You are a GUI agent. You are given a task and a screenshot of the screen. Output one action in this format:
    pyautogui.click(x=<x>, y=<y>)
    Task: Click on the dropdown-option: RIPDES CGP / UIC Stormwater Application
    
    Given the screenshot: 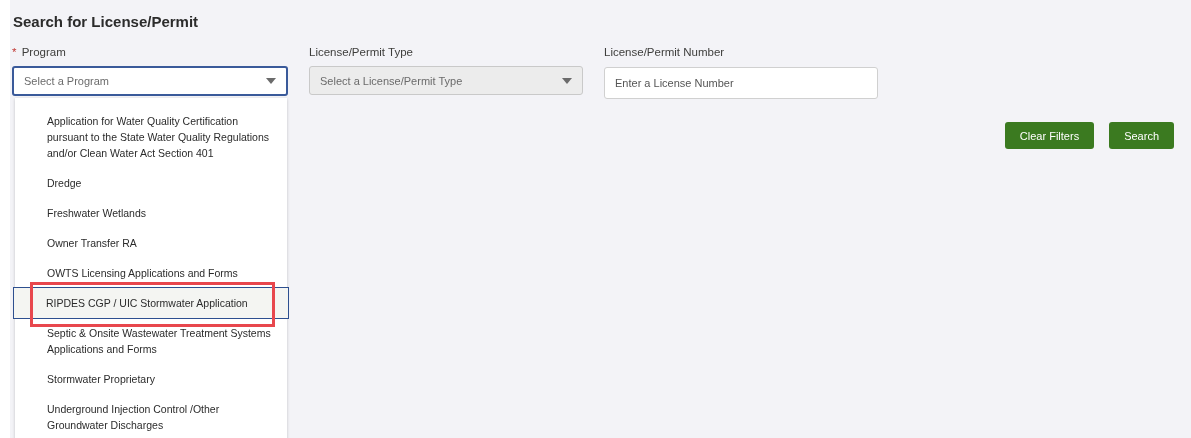 What is the action you would take?
    pyautogui.click(x=151, y=303)
    